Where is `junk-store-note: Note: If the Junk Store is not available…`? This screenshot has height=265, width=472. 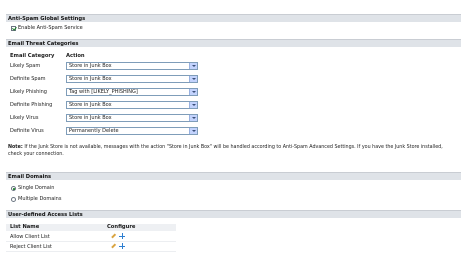 junk-store-note: Note: If the Junk Store is not available… is located at coordinates (233, 151).